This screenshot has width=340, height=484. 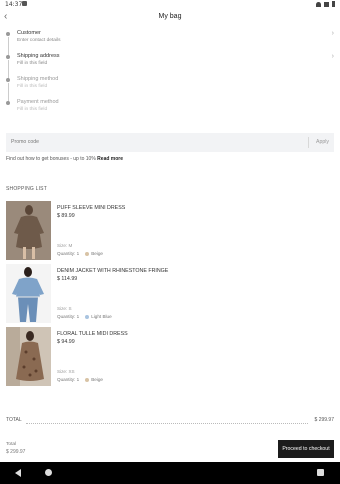 I want to click on step-customer: Customer Enter contact details ›, so click(x=170, y=42).